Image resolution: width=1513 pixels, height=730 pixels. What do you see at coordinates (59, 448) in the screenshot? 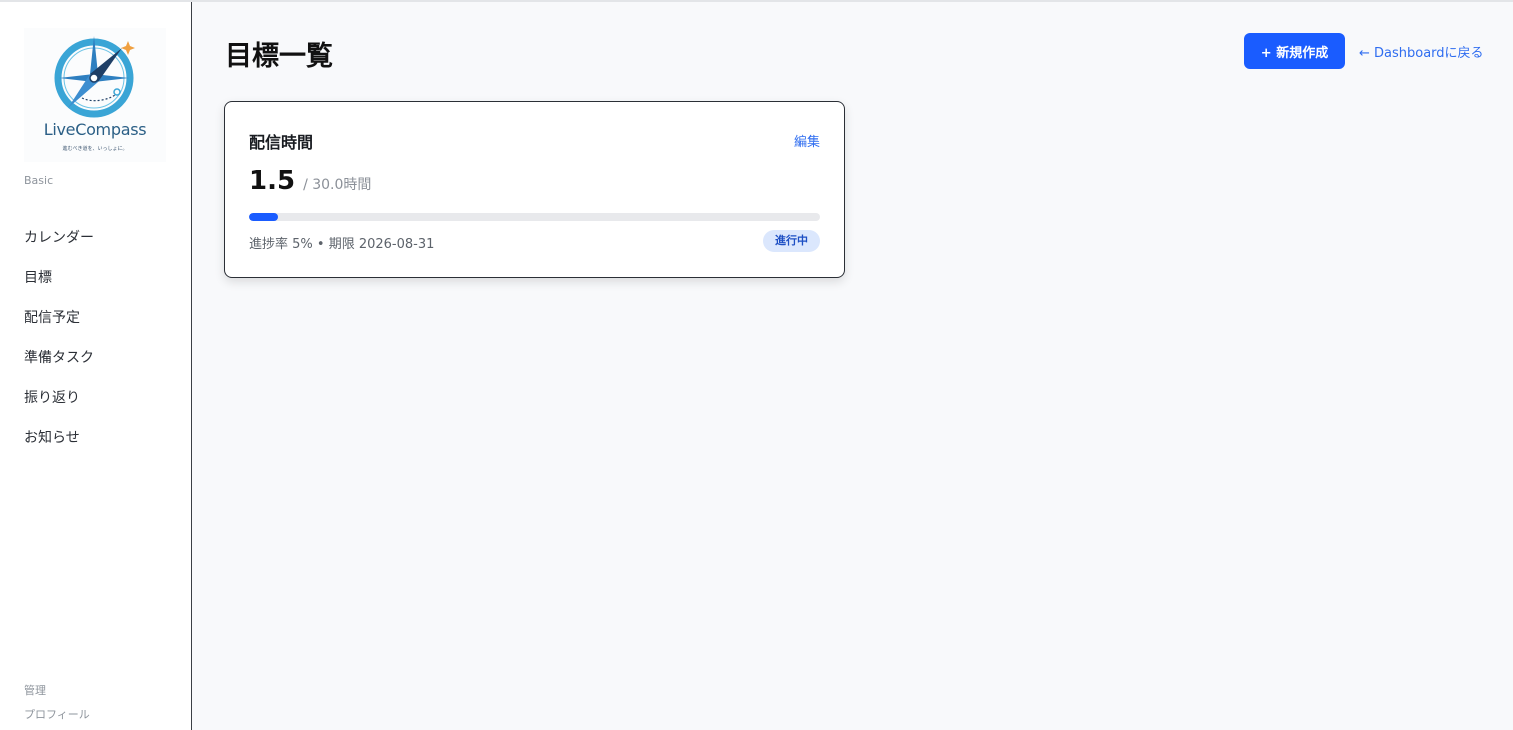
I see `sidebar-item-notices: お知らせ` at bounding box center [59, 448].